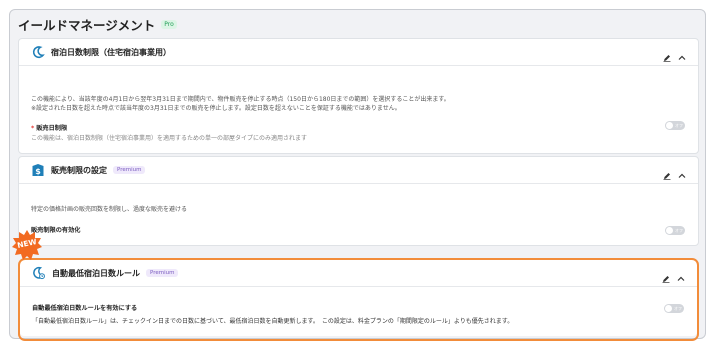 Image resolution: width=715 pixels, height=349 pixels. I want to click on pro-badge: Pro, so click(169, 24).